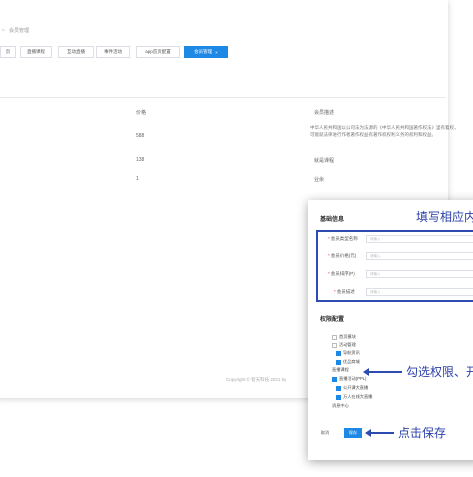  What do you see at coordinates (439, 372) in the screenshot?
I see `select-permission-annotation: 勾选权限、开` at bounding box center [439, 372].